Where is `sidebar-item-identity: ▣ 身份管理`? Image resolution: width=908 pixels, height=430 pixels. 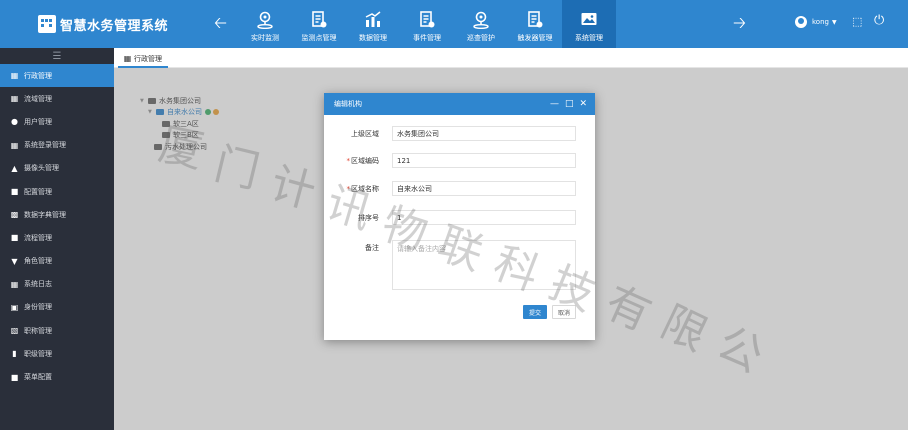 sidebar-item-identity: ▣ 身份管理 is located at coordinates (57, 307).